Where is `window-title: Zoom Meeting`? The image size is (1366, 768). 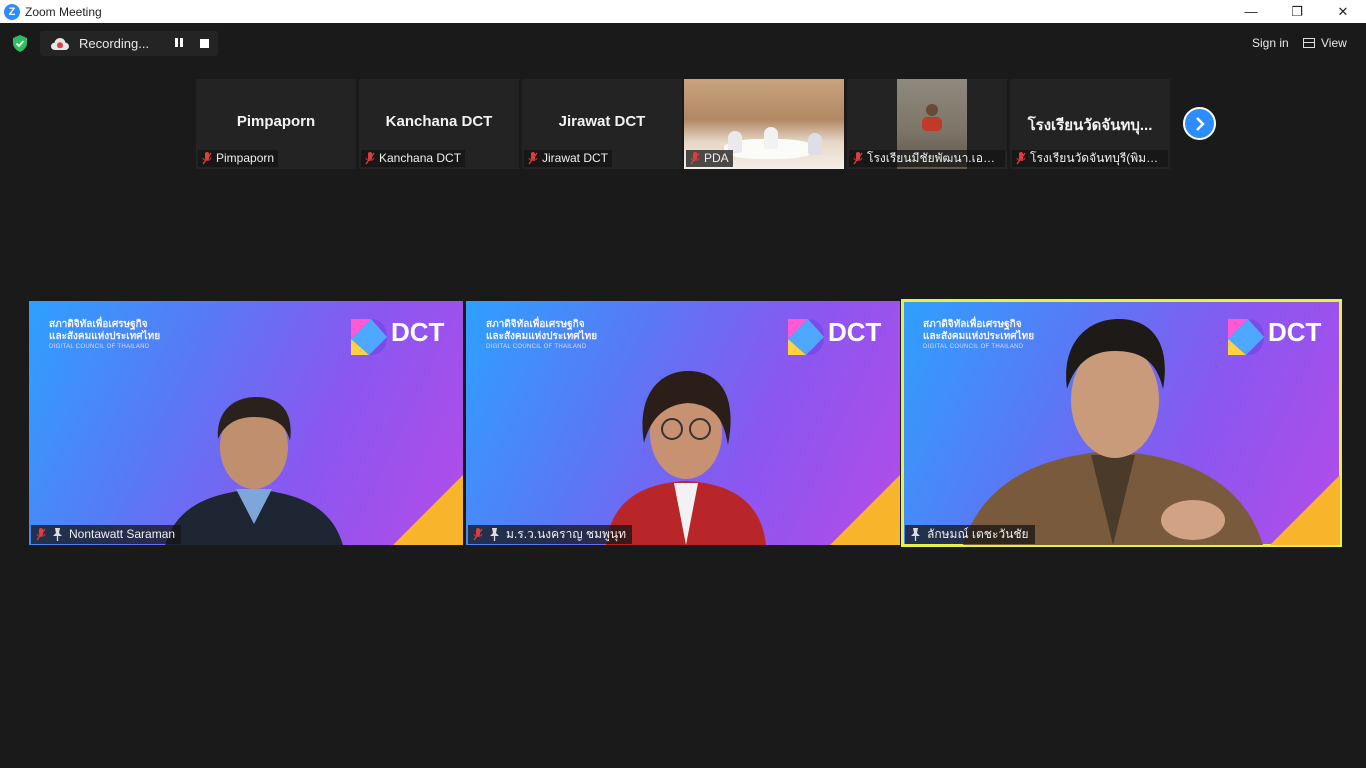 window-title: Zoom Meeting is located at coordinates (63, 11).